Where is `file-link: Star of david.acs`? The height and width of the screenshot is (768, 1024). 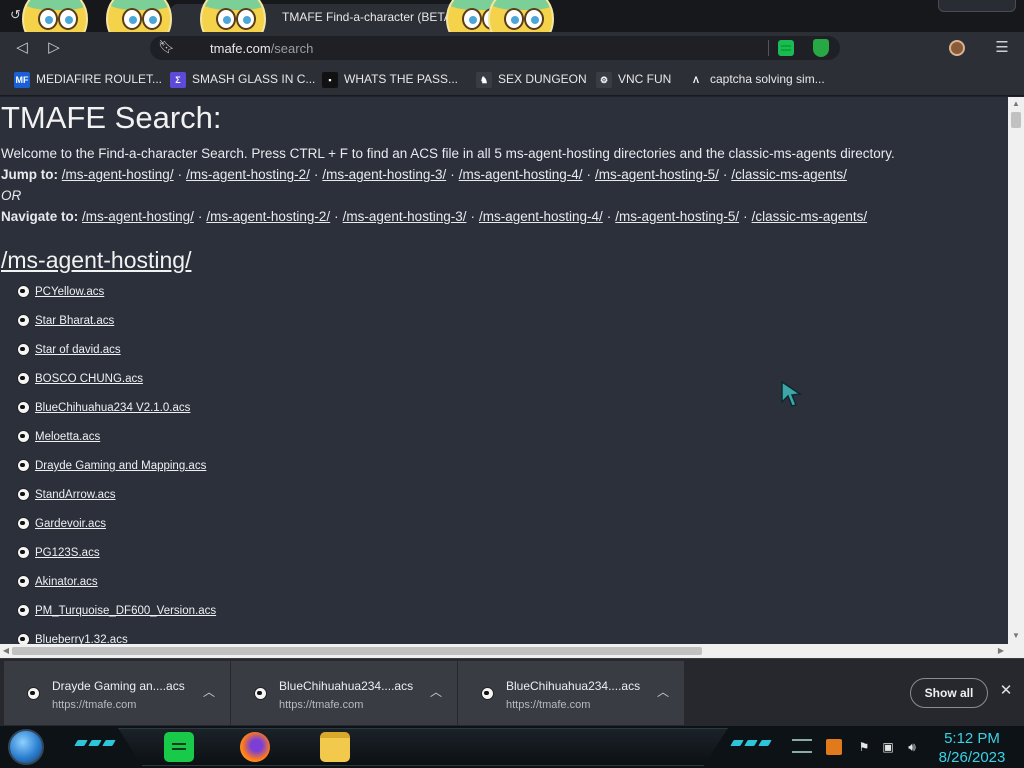
file-link: Star of david.acs is located at coordinates (78, 350).